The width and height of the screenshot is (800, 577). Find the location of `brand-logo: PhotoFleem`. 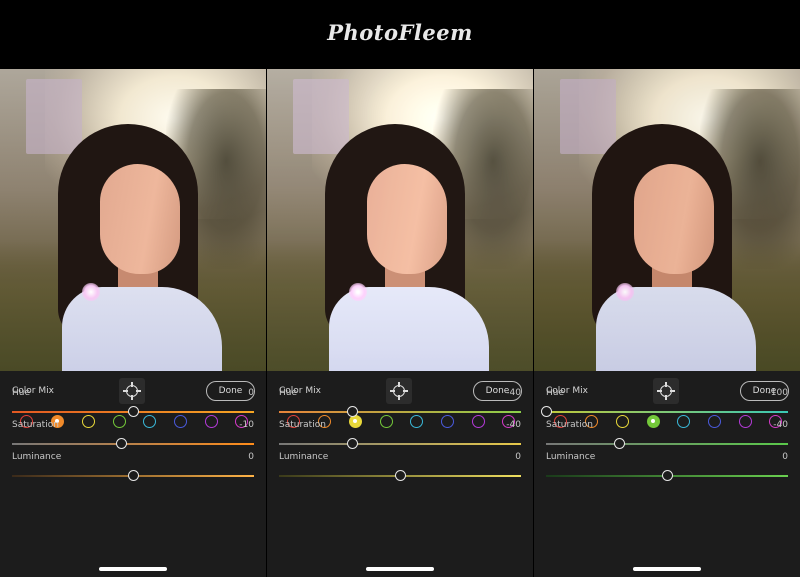

brand-logo: PhotoFleem is located at coordinates (400, 32).